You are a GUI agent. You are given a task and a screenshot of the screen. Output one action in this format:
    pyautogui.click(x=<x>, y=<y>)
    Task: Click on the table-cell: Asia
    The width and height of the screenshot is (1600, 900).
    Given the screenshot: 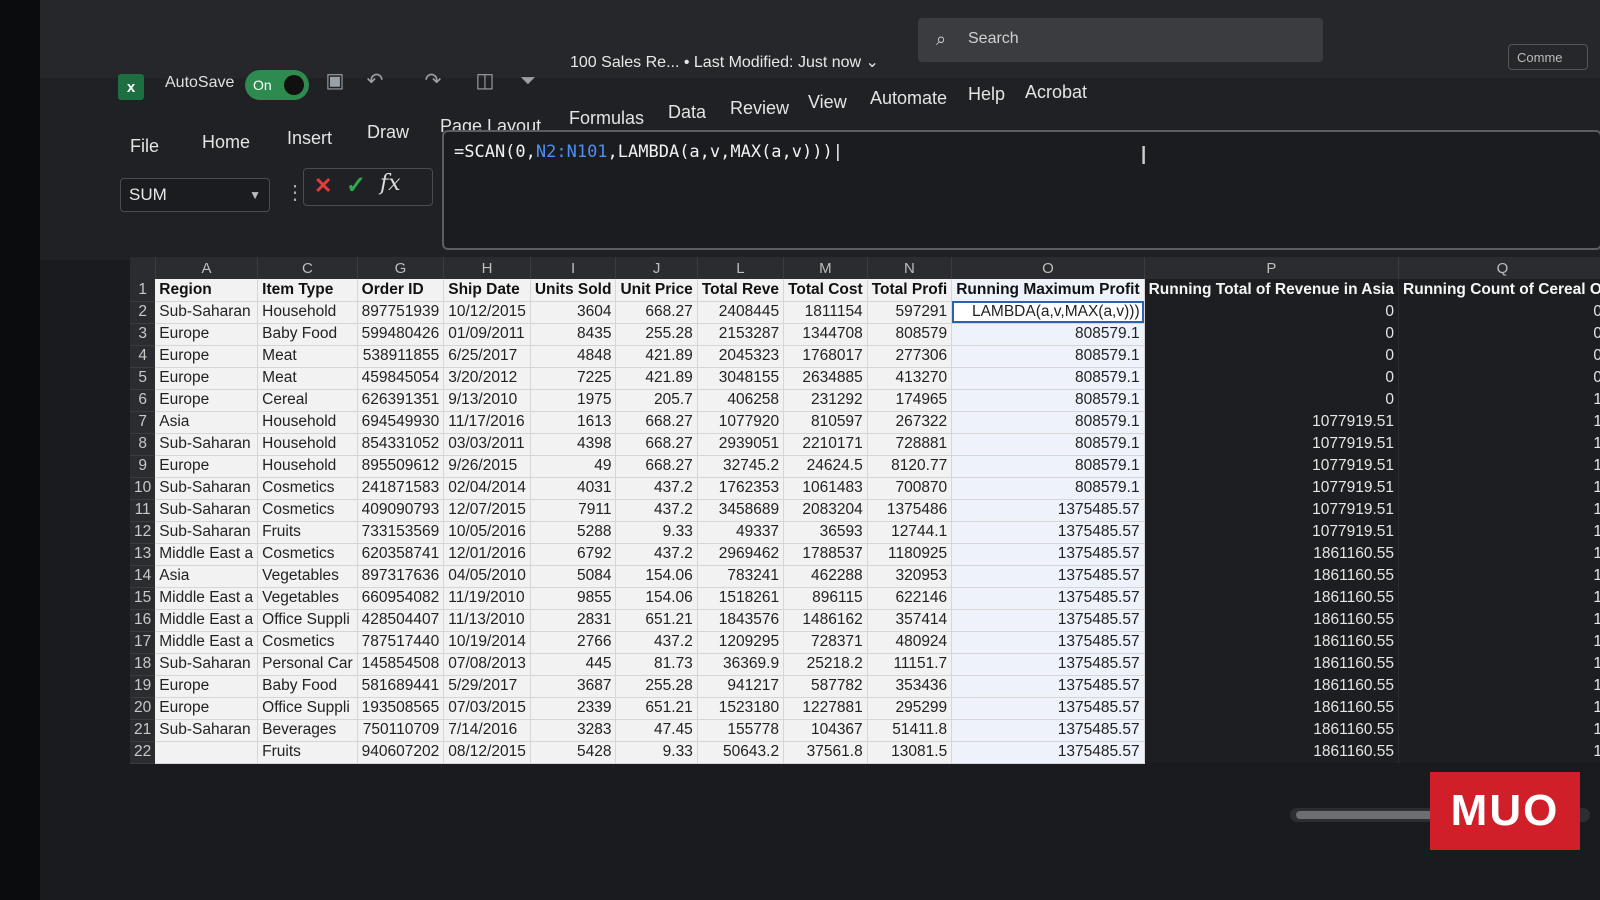 What is the action you would take?
    pyautogui.click(x=207, y=576)
    